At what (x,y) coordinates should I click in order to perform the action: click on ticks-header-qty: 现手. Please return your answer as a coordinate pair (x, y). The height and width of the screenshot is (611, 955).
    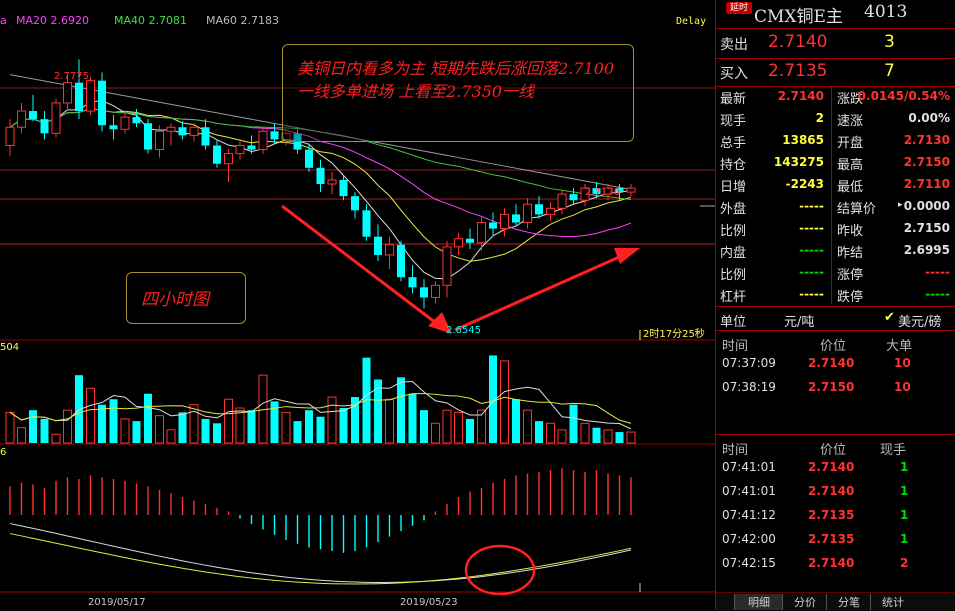
    Looking at the image, I should click on (893, 450).